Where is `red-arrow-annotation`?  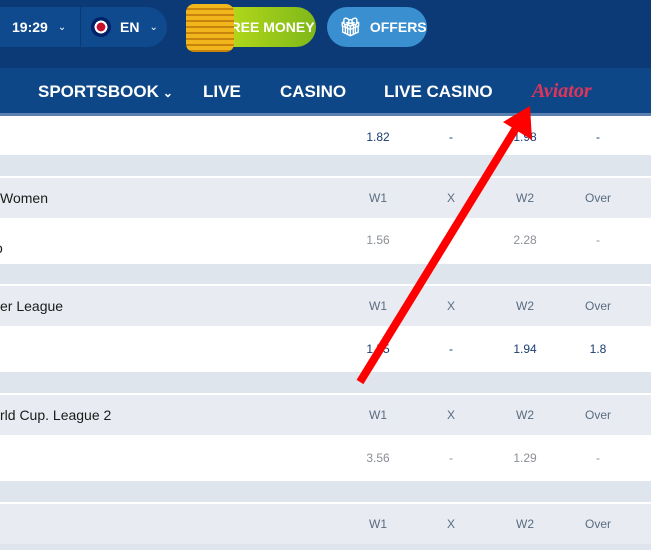
red-arrow-annotation is located at coordinates (444, 245).